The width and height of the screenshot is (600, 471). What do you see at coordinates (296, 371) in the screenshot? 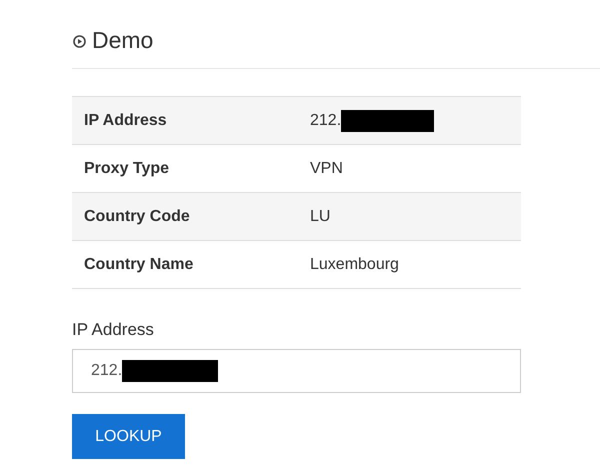
I see `ip-address-field: 212.` at bounding box center [296, 371].